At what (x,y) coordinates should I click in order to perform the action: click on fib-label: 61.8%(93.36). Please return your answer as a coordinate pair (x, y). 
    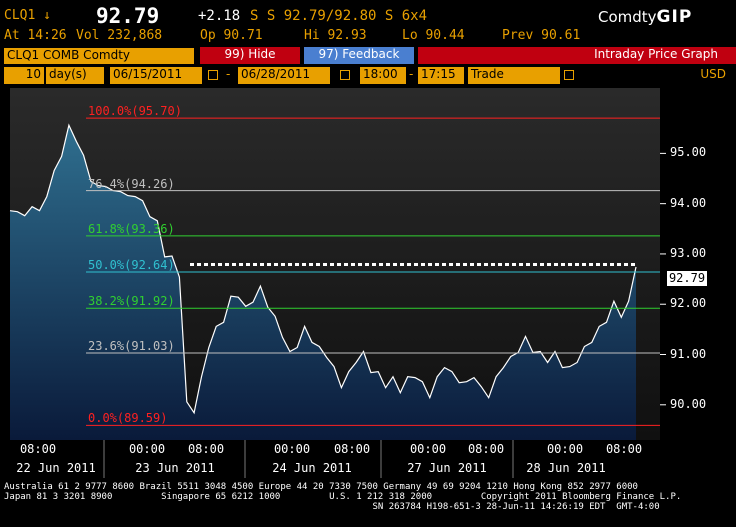
    Looking at the image, I should click on (131, 228).